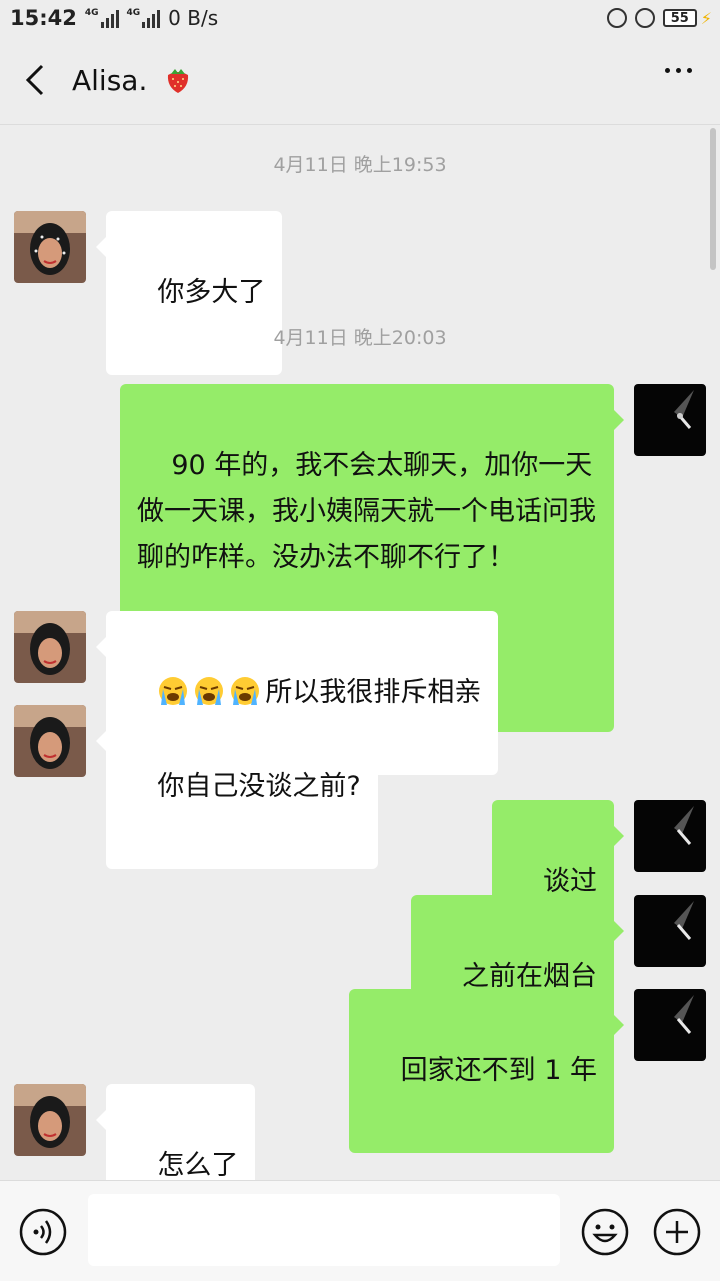 This screenshot has height=1281, width=720. I want to click on rotation-lock-icon, so click(616, 18).